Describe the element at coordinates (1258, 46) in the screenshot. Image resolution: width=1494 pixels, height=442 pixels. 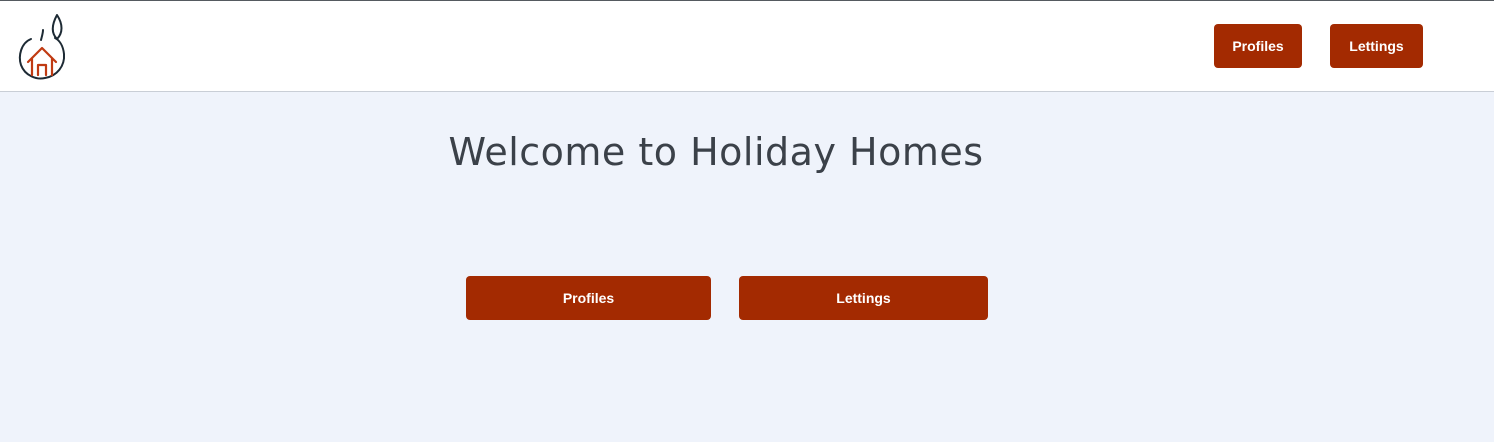
I see `nav-profiles-button: Profiles` at that location.